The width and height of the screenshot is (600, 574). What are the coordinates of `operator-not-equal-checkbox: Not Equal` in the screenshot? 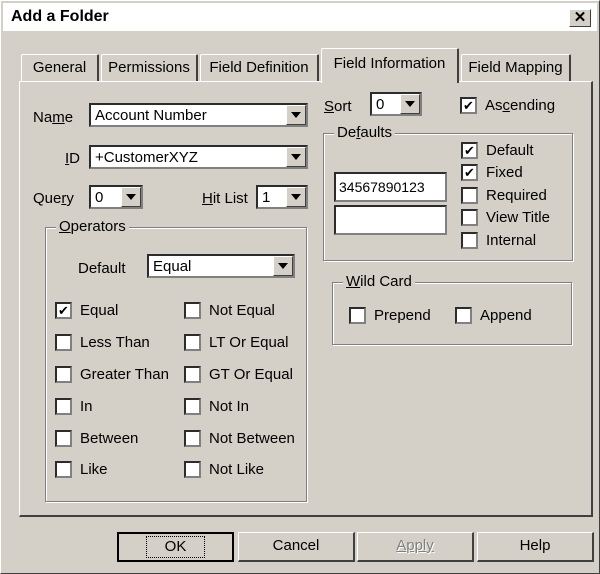 It's located at (229, 310).